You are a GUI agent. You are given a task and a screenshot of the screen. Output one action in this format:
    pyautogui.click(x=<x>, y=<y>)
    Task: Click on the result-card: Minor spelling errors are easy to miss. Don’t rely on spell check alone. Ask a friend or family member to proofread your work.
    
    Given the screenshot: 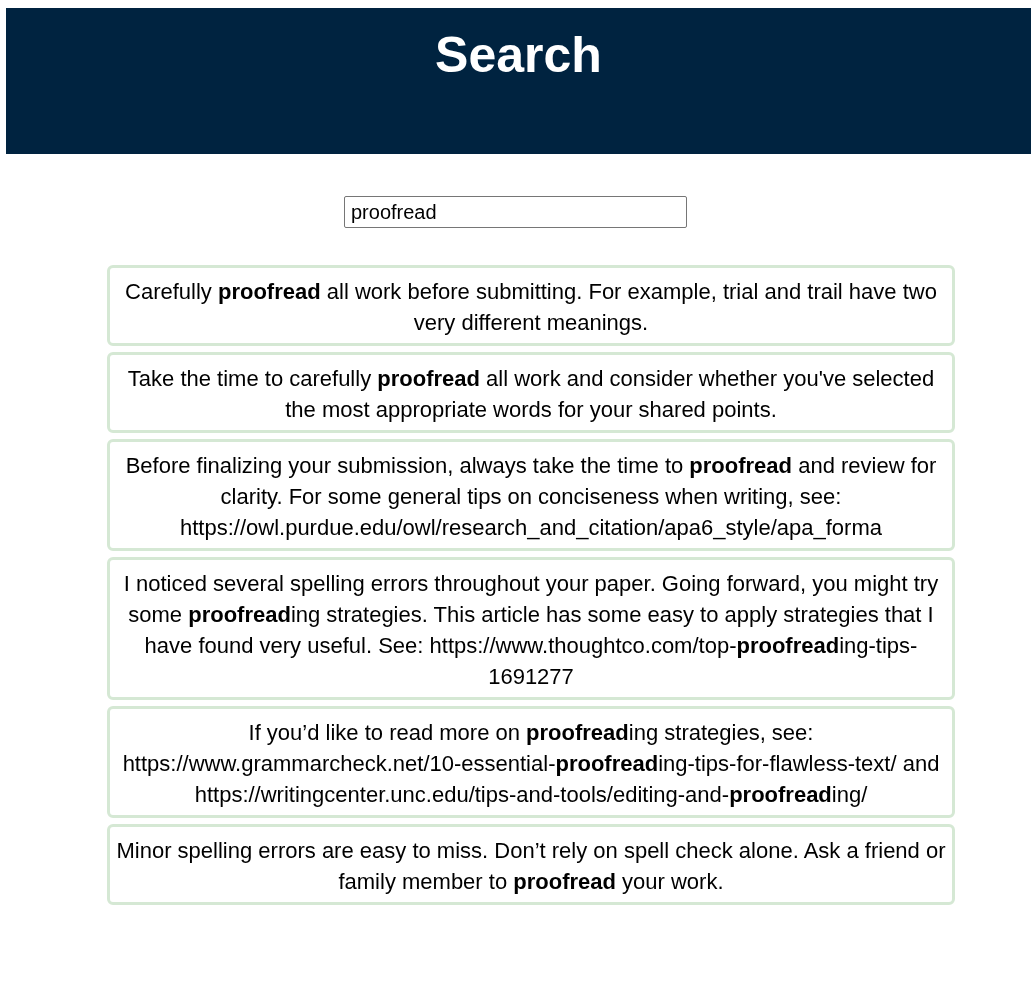 What is the action you would take?
    pyautogui.click(x=531, y=864)
    